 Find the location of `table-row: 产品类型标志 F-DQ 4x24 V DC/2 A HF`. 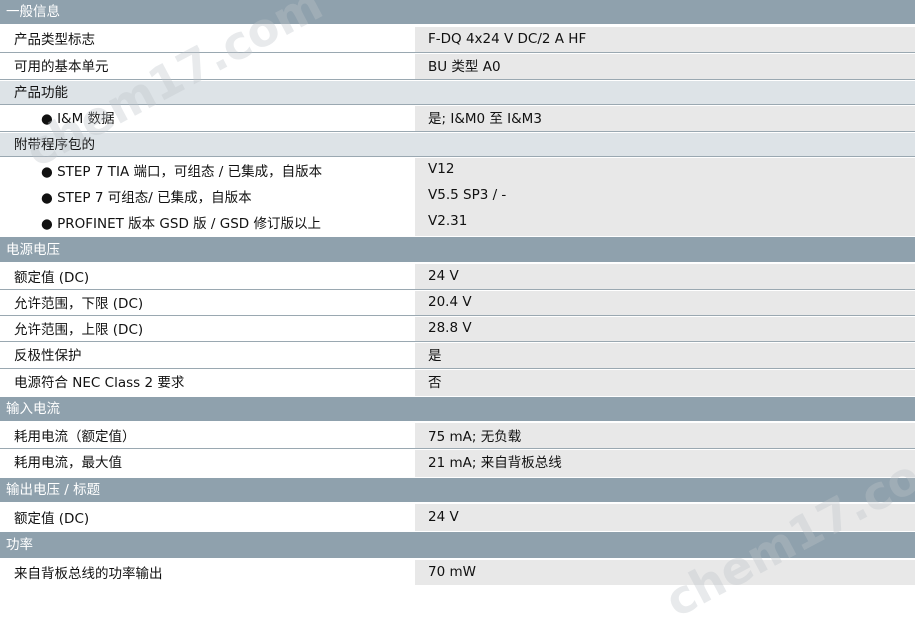

table-row: 产品类型标志 F-DQ 4x24 V DC/2 A HF is located at coordinates (457, 40).